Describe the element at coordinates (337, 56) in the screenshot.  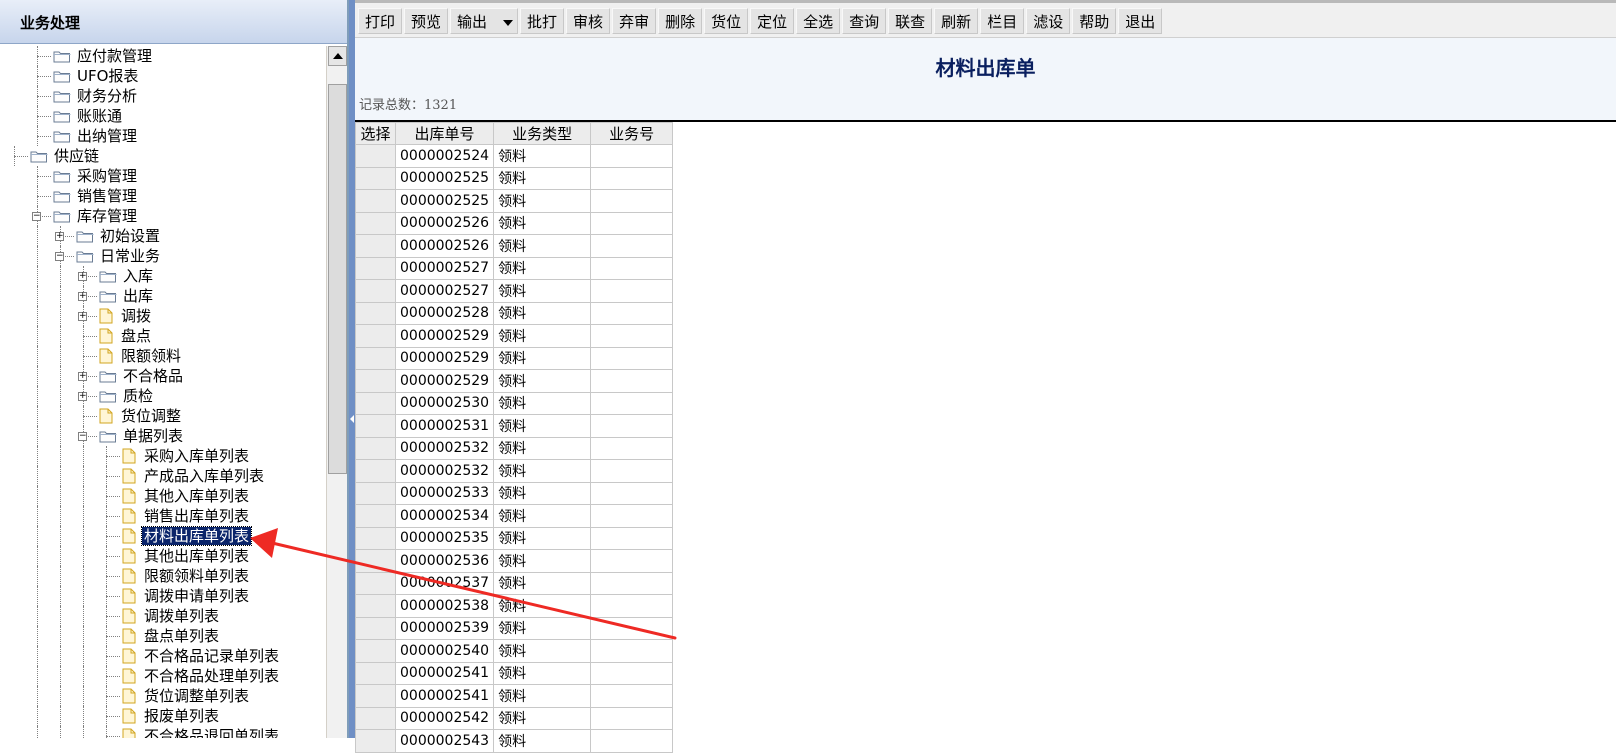
I see `scroll-up-arrow-icon` at that location.